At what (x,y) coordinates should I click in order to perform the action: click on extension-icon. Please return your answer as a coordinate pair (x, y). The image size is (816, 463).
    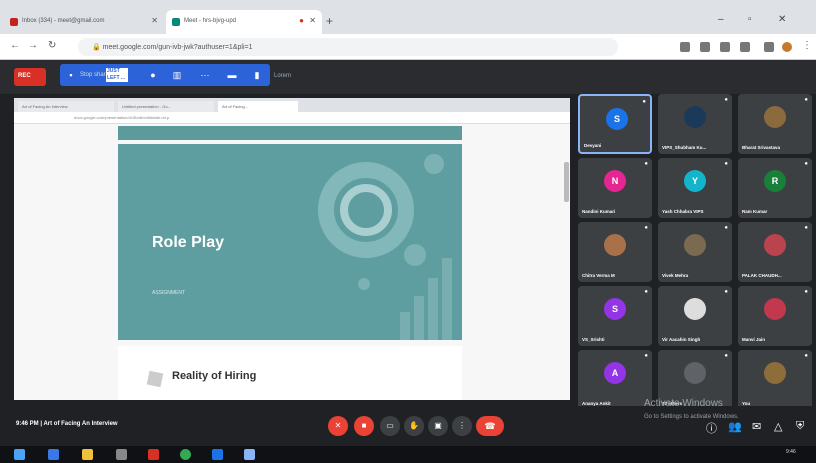
    Looking at the image, I should click on (725, 47).